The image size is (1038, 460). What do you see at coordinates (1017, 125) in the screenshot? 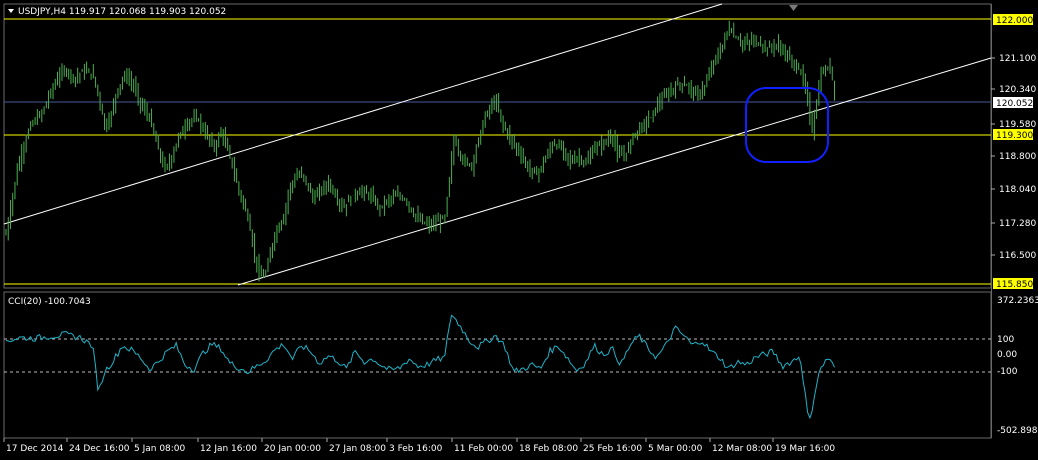
I see `price-tick-label: 119.580` at bounding box center [1017, 125].